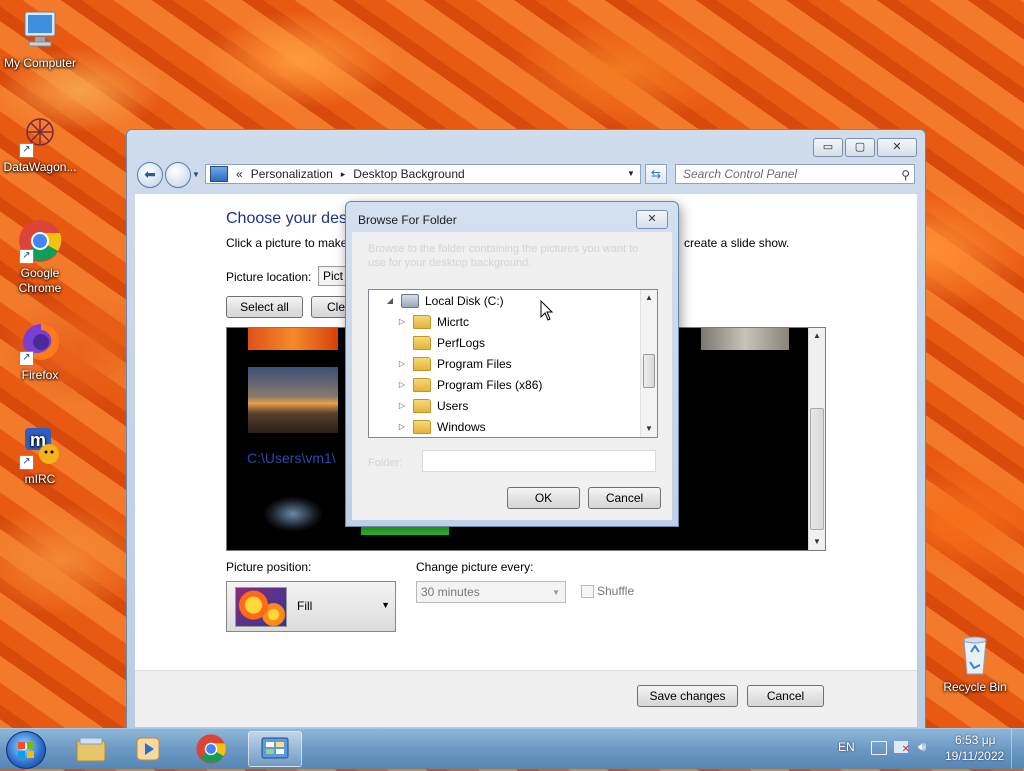 Image resolution: width=1024 pixels, height=771 pixels. Describe the element at coordinates (587, 591) in the screenshot. I see `checkbox-box` at that location.